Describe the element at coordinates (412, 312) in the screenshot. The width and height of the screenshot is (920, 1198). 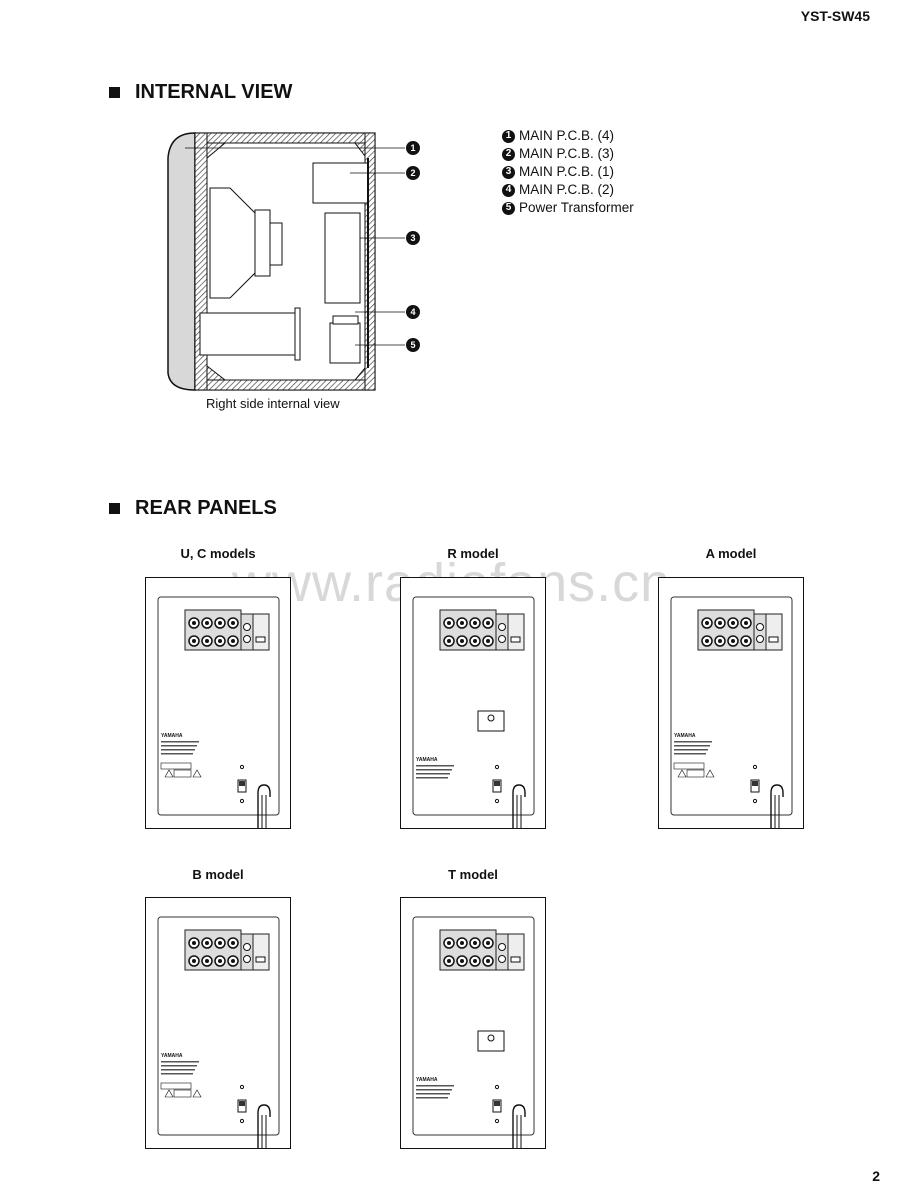
I see `callout-4: 4` at that location.